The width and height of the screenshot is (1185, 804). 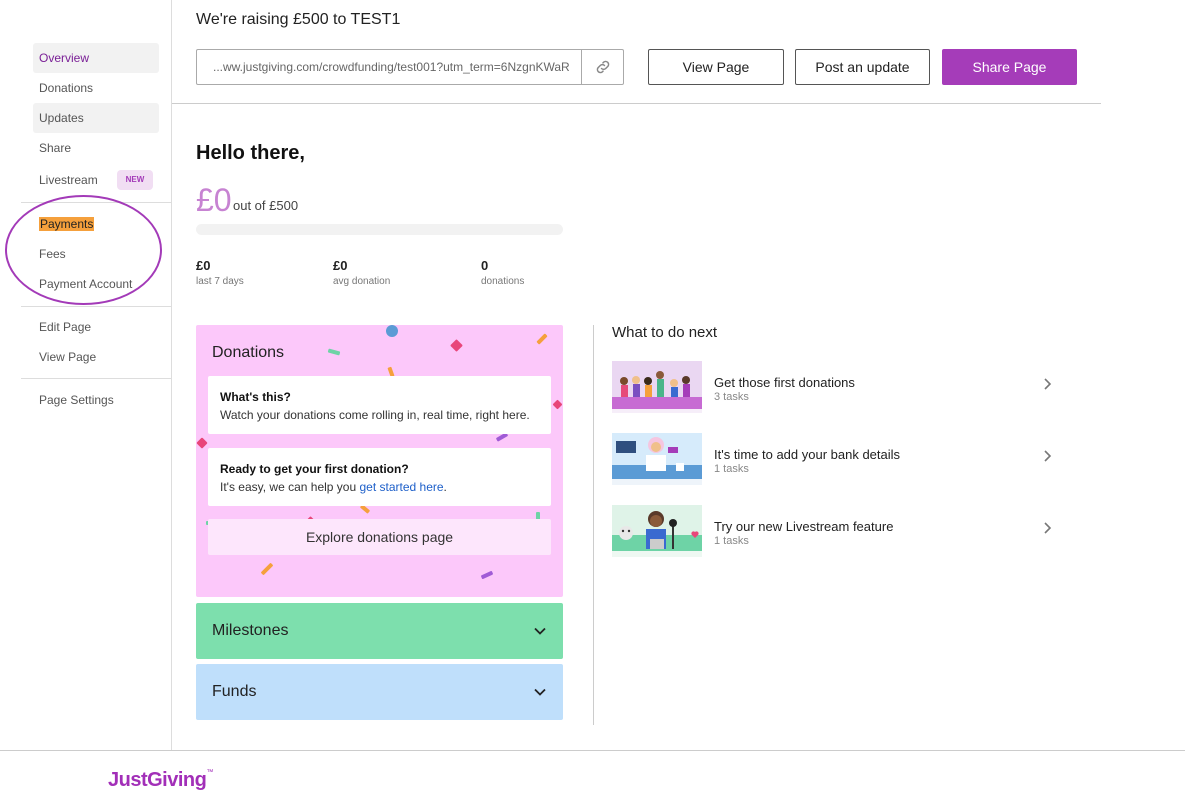 What do you see at coordinates (379, 692) in the screenshot?
I see `funds-accordion: Funds` at bounding box center [379, 692].